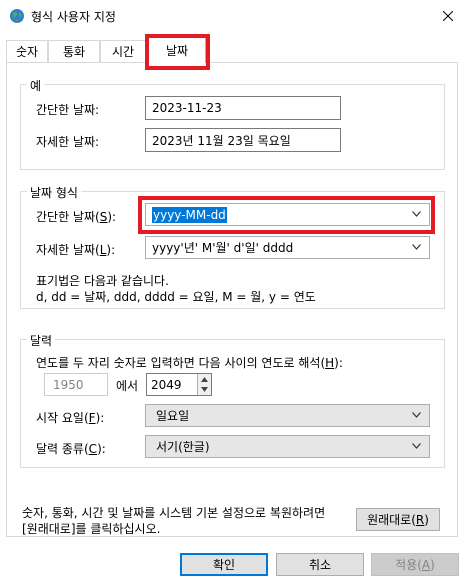 This screenshot has width=465, height=585. Describe the element at coordinates (415, 564) in the screenshot. I see `apply-button: 적용(A)` at that location.